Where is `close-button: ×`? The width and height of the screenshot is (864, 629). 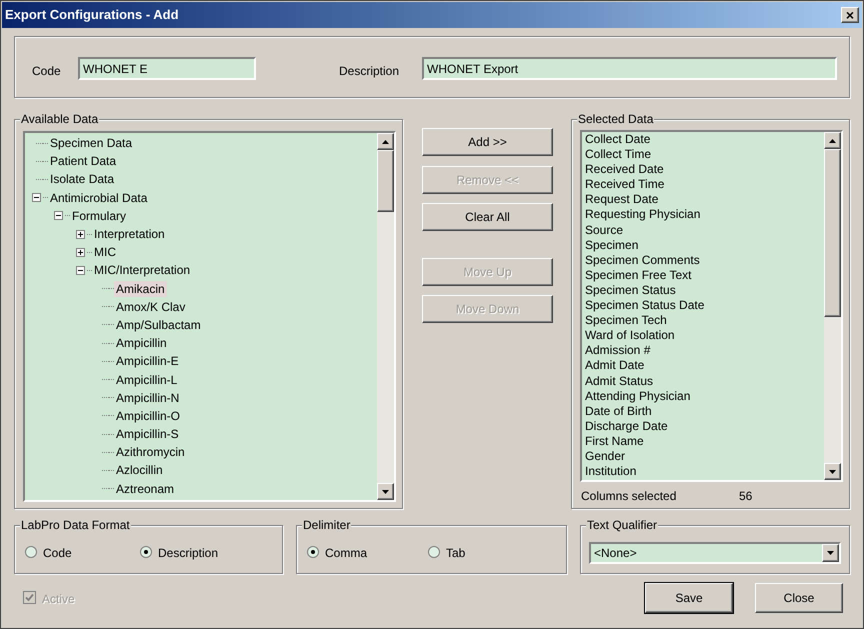 close-button: × is located at coordinates (850, 15).